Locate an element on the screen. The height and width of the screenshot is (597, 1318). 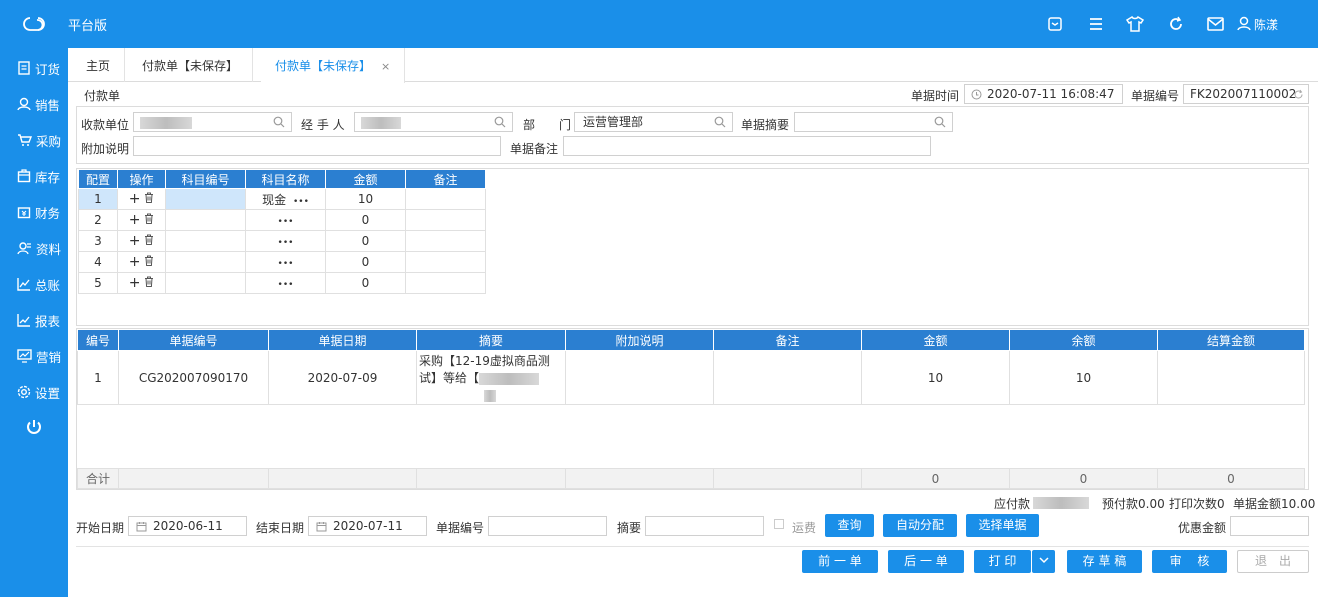
amount-cell: 10 is located at coordinates (365, 199).